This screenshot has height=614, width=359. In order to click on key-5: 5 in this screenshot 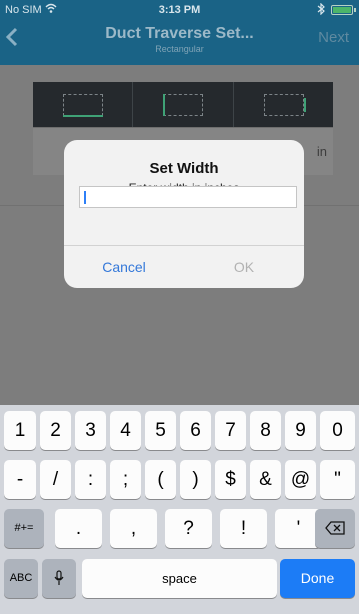, I will do `click(160, 430)`.